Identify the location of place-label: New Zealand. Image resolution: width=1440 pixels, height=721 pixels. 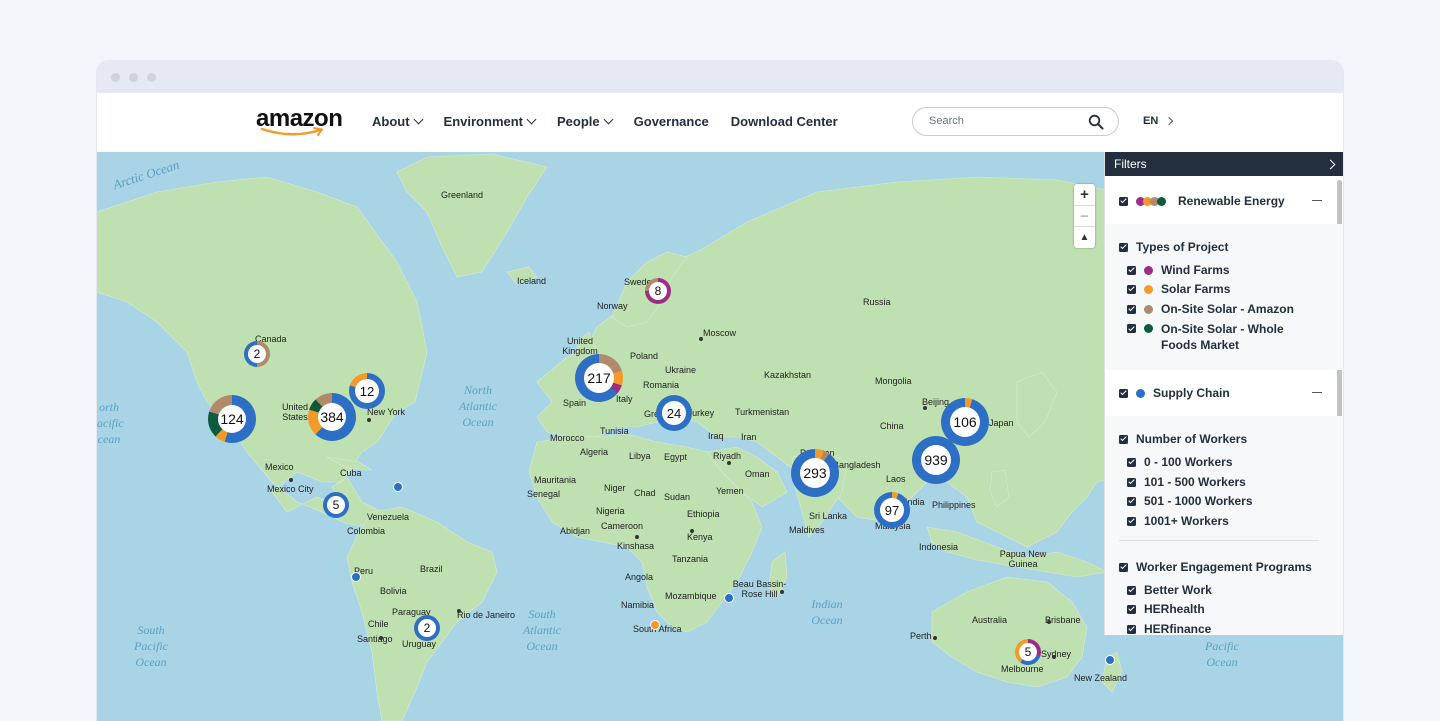
(1101, 678).